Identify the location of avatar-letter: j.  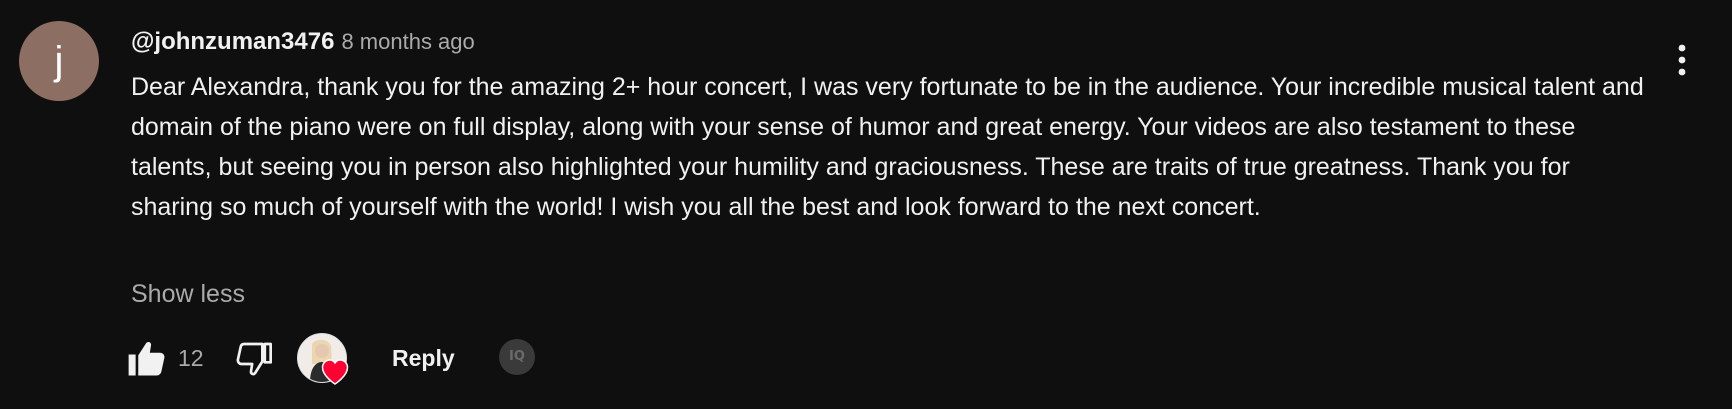
(59, 61).